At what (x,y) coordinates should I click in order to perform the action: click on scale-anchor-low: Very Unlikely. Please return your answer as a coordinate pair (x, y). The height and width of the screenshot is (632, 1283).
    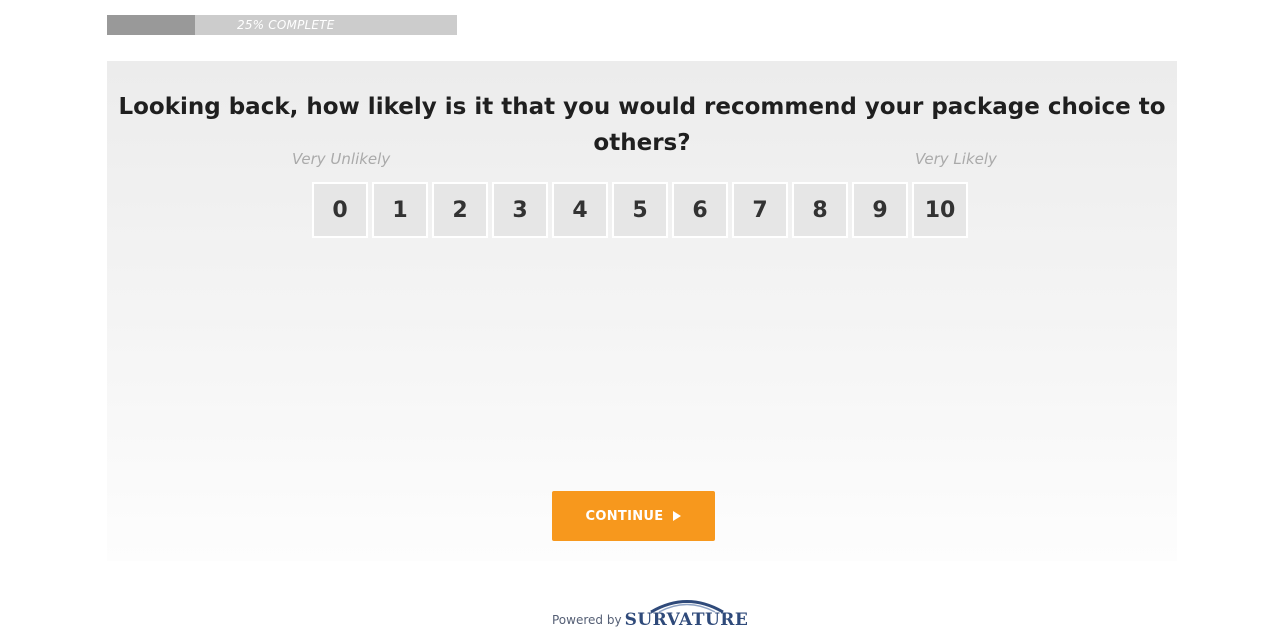
    Looking at the image, I should click on (341, 159).